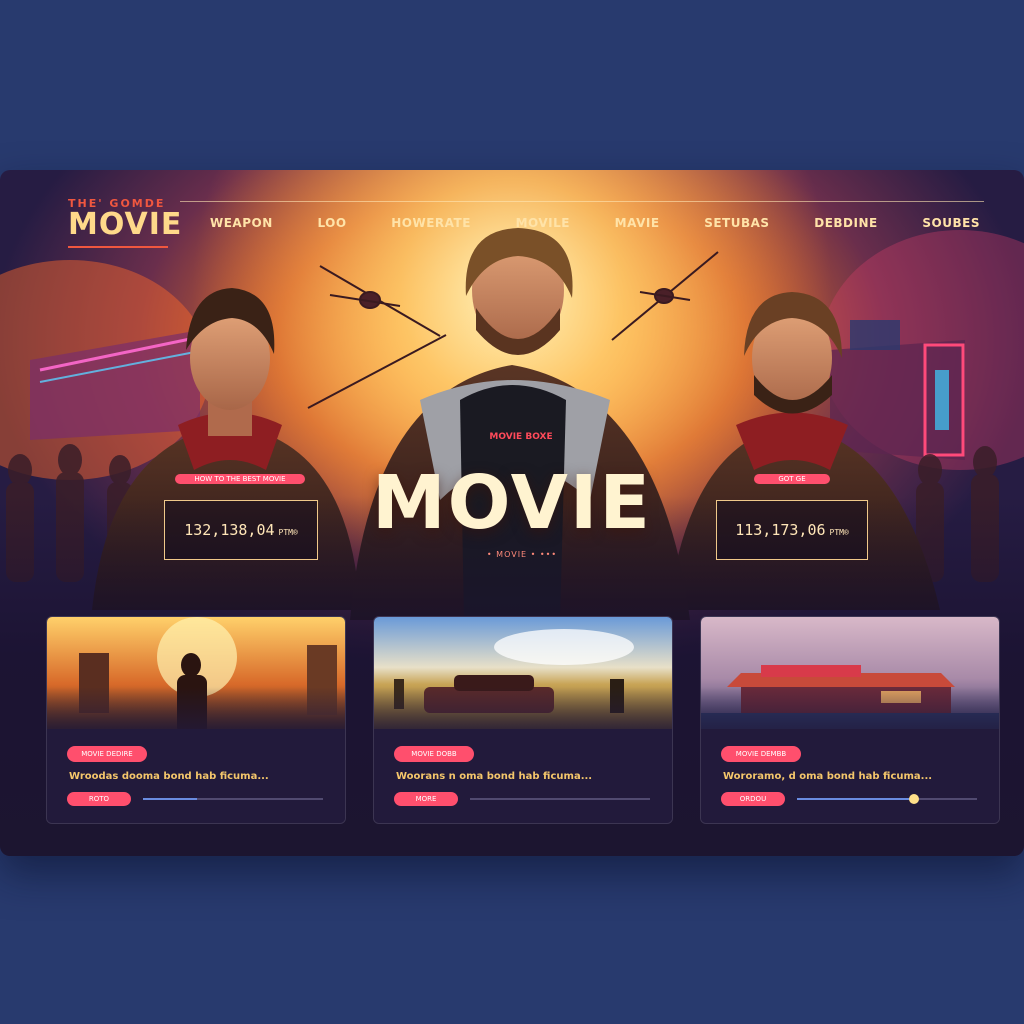 This screenshot has height=1024, width=1024. What do you see at coordinates (107, 754) in the screenshot?
I see `card-badge: MOVIE DEDIRE` at bounding box center [107, 754].